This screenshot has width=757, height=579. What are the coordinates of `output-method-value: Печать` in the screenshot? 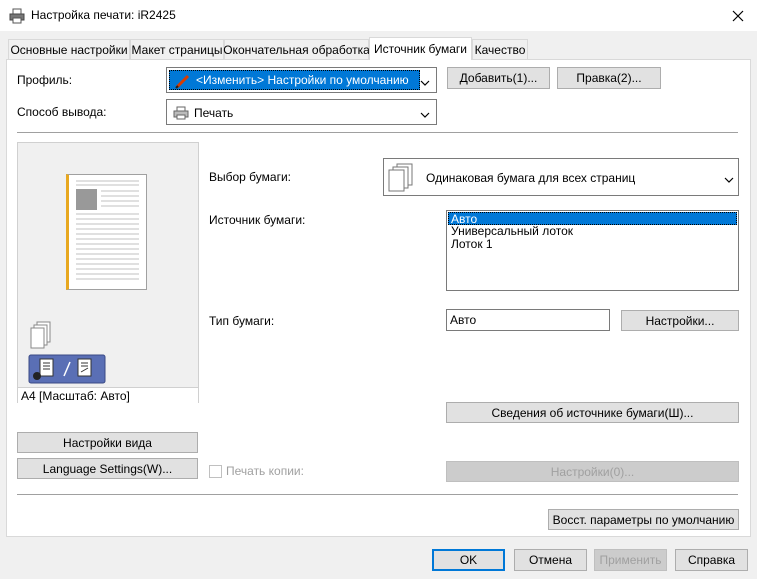 It's located at (214, 113).